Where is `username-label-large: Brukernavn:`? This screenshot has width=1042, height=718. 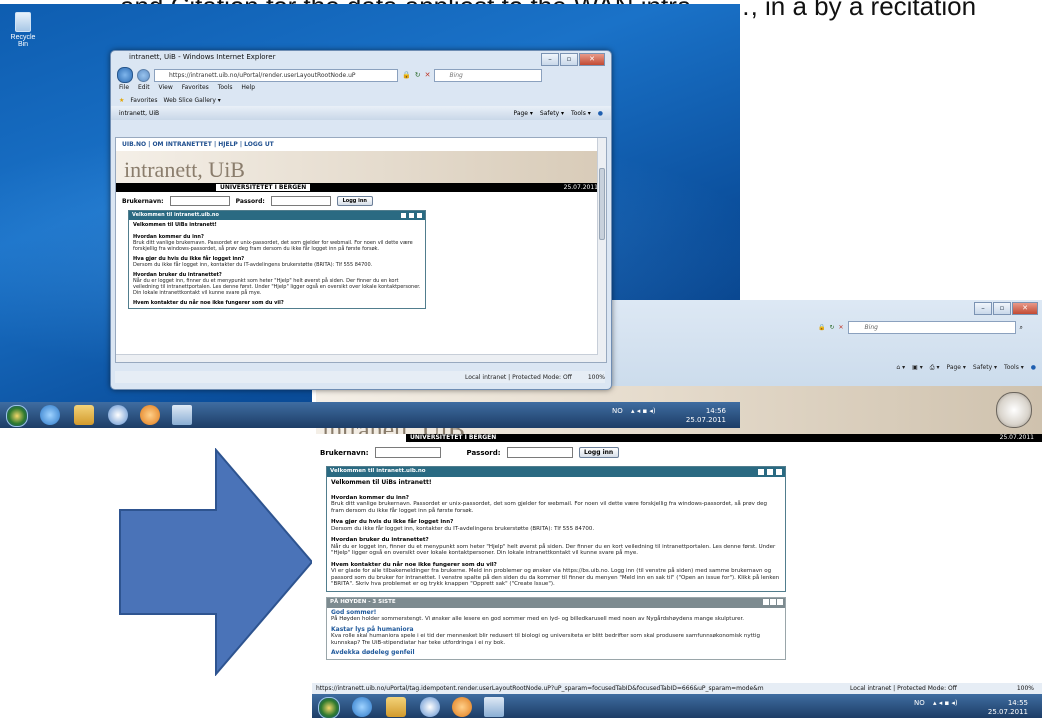 username-label-large: Brukernavn: is located at coordinates (344, 452).